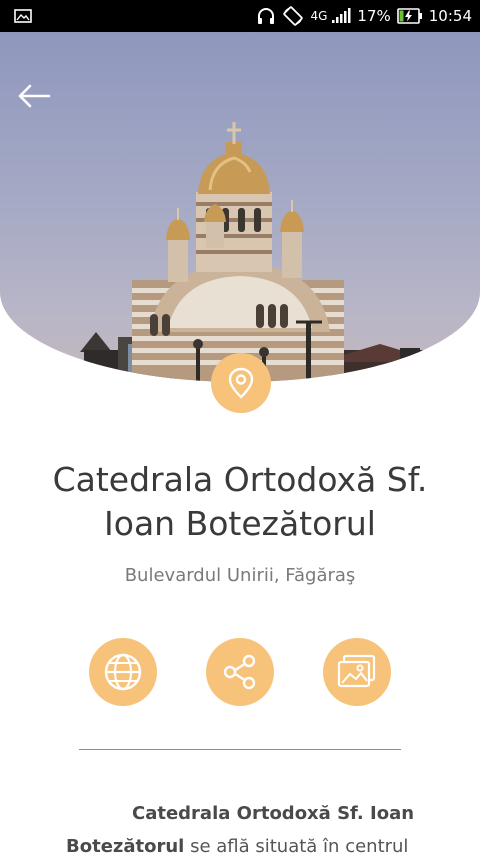  Describe the element at coordinates (409, 16) in the screenshot. I see `battery-charging-icon` at that location.